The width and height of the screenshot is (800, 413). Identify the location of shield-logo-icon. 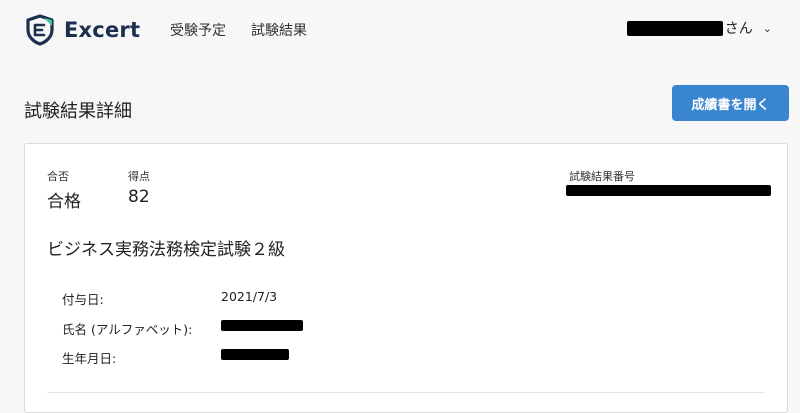
(40, 30).